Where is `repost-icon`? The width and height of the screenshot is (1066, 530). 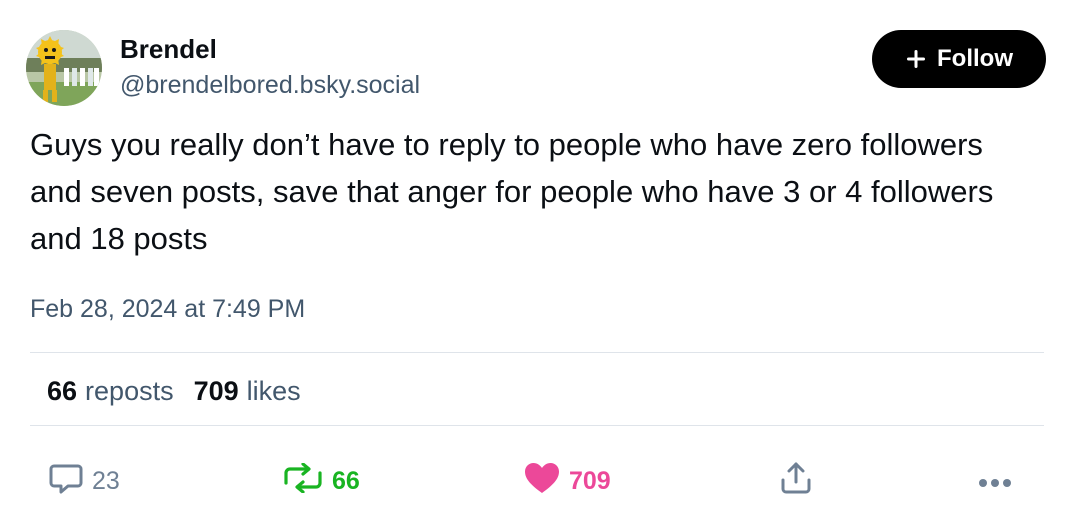
repost-icon is located at coordinates (303, 480).